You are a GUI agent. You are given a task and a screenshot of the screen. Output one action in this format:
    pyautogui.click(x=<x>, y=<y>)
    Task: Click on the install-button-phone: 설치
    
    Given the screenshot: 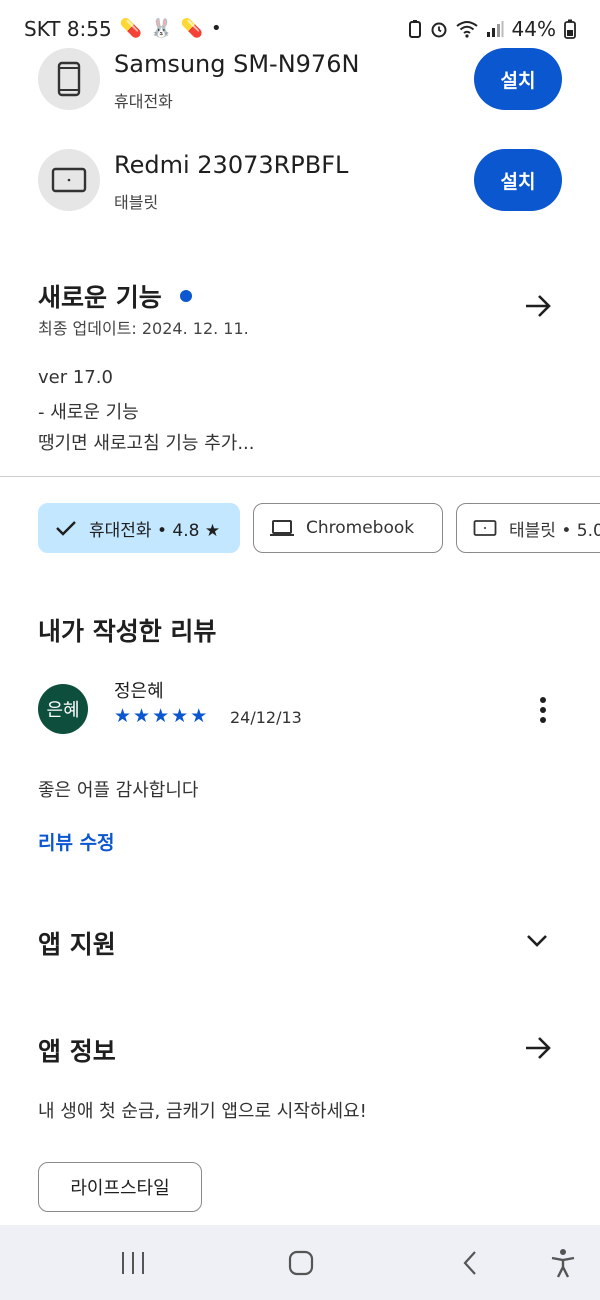 What is the action you would take?
    pyautogui.click(x=518, y=79)
    